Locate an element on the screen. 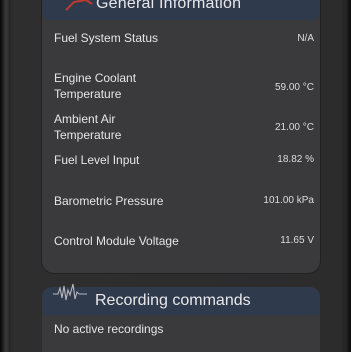  engine-coolant-temperature-label: Engine Coolant Temperature is located at coordinates (95, 86).